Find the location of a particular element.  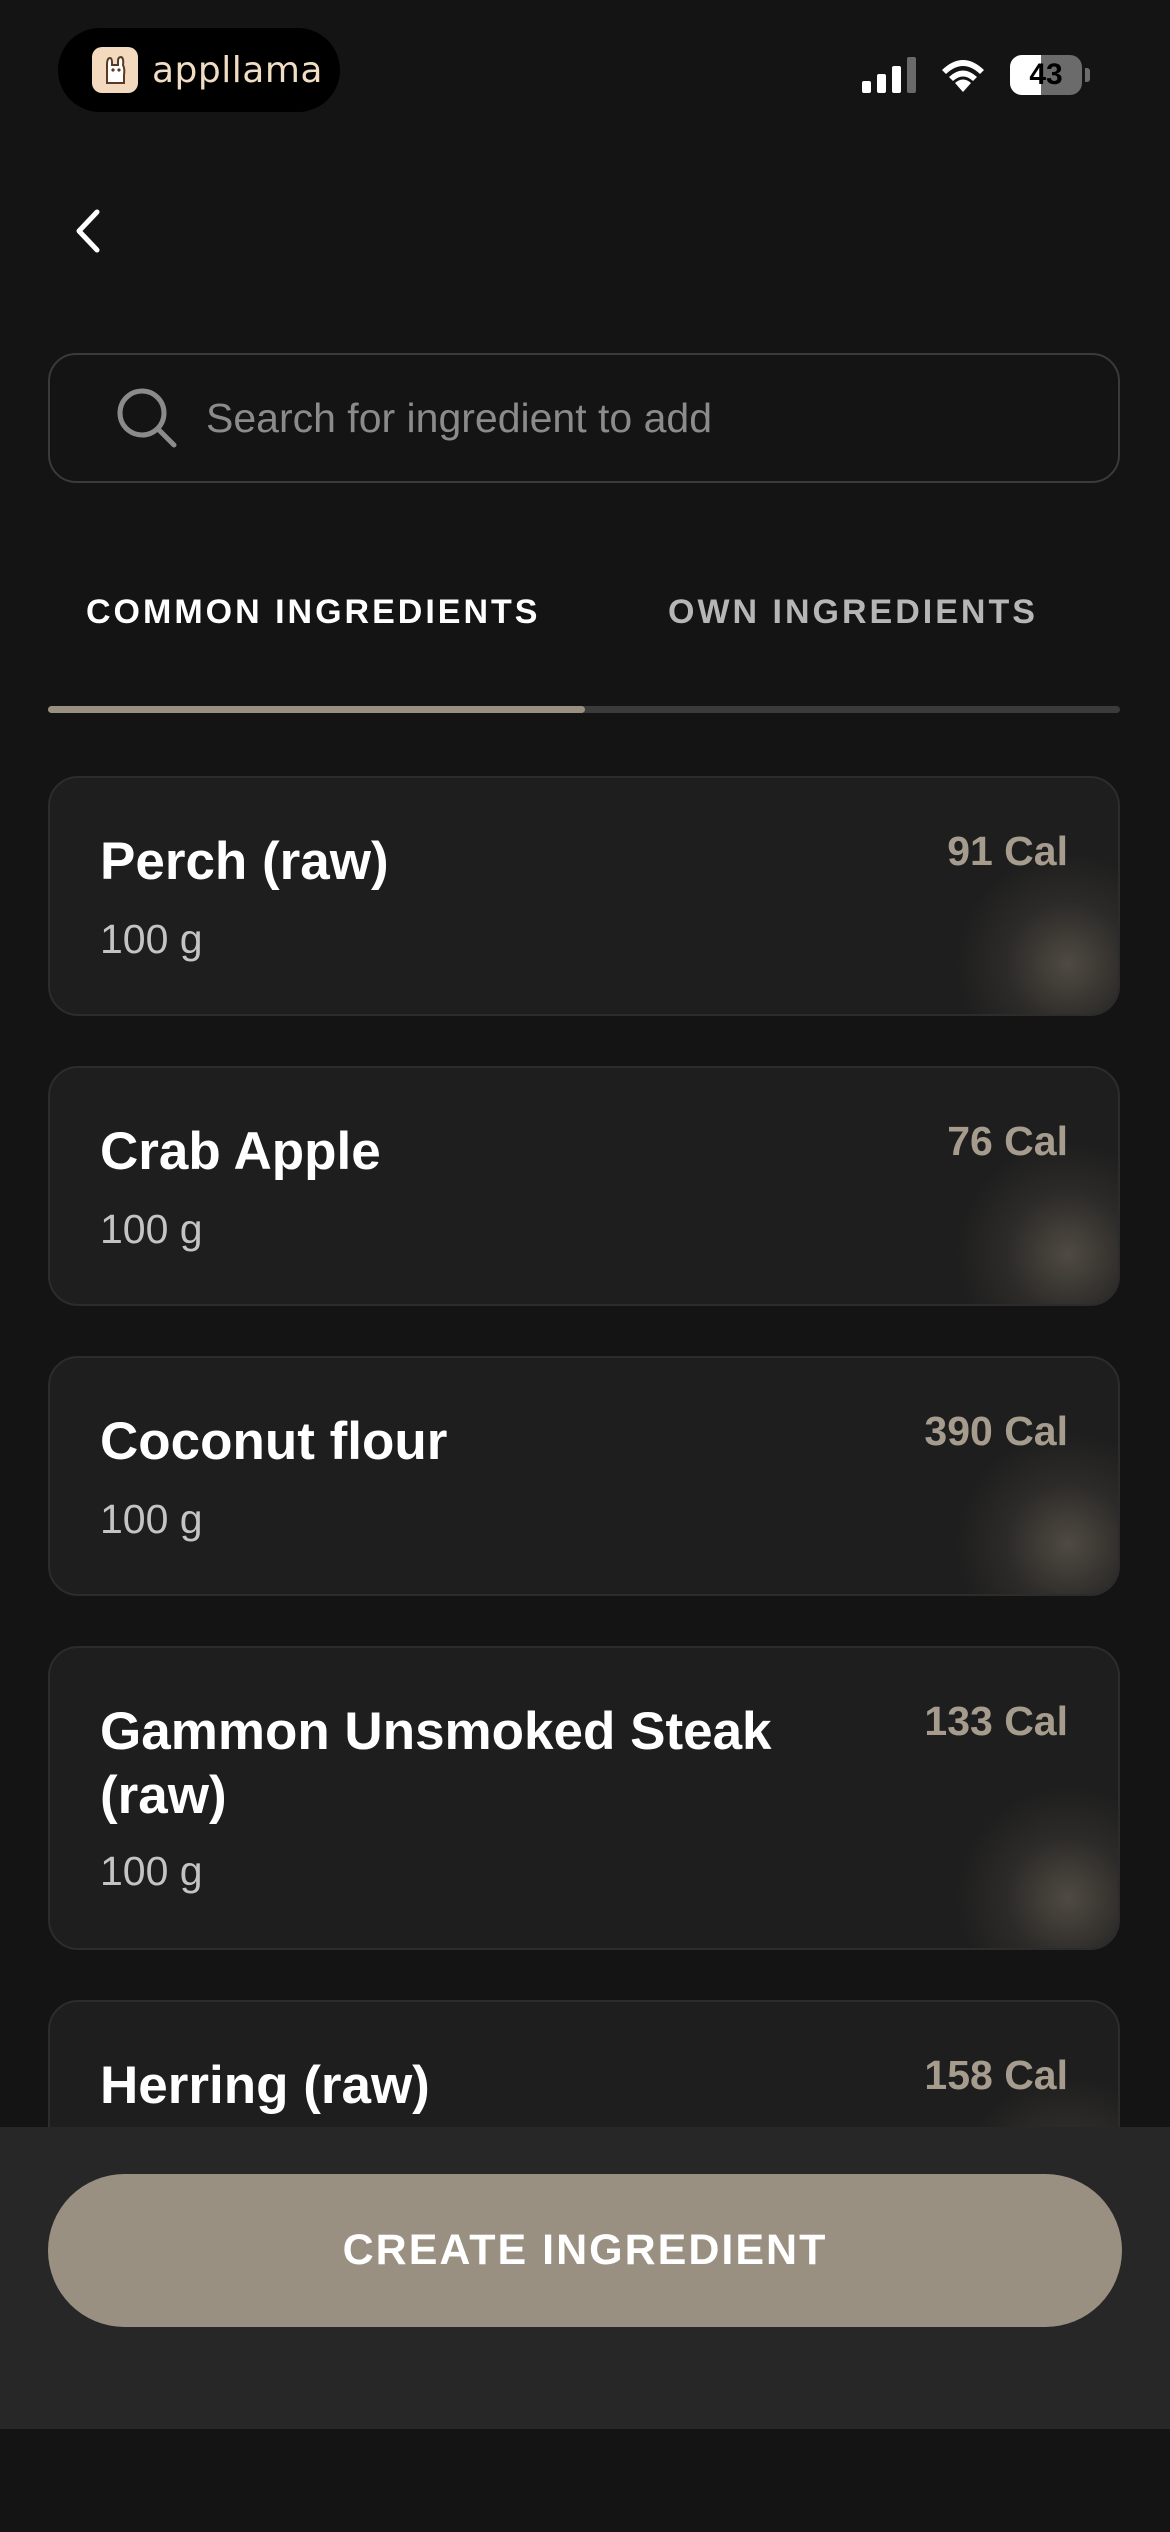

search-input is located at coordinates (661, 418).